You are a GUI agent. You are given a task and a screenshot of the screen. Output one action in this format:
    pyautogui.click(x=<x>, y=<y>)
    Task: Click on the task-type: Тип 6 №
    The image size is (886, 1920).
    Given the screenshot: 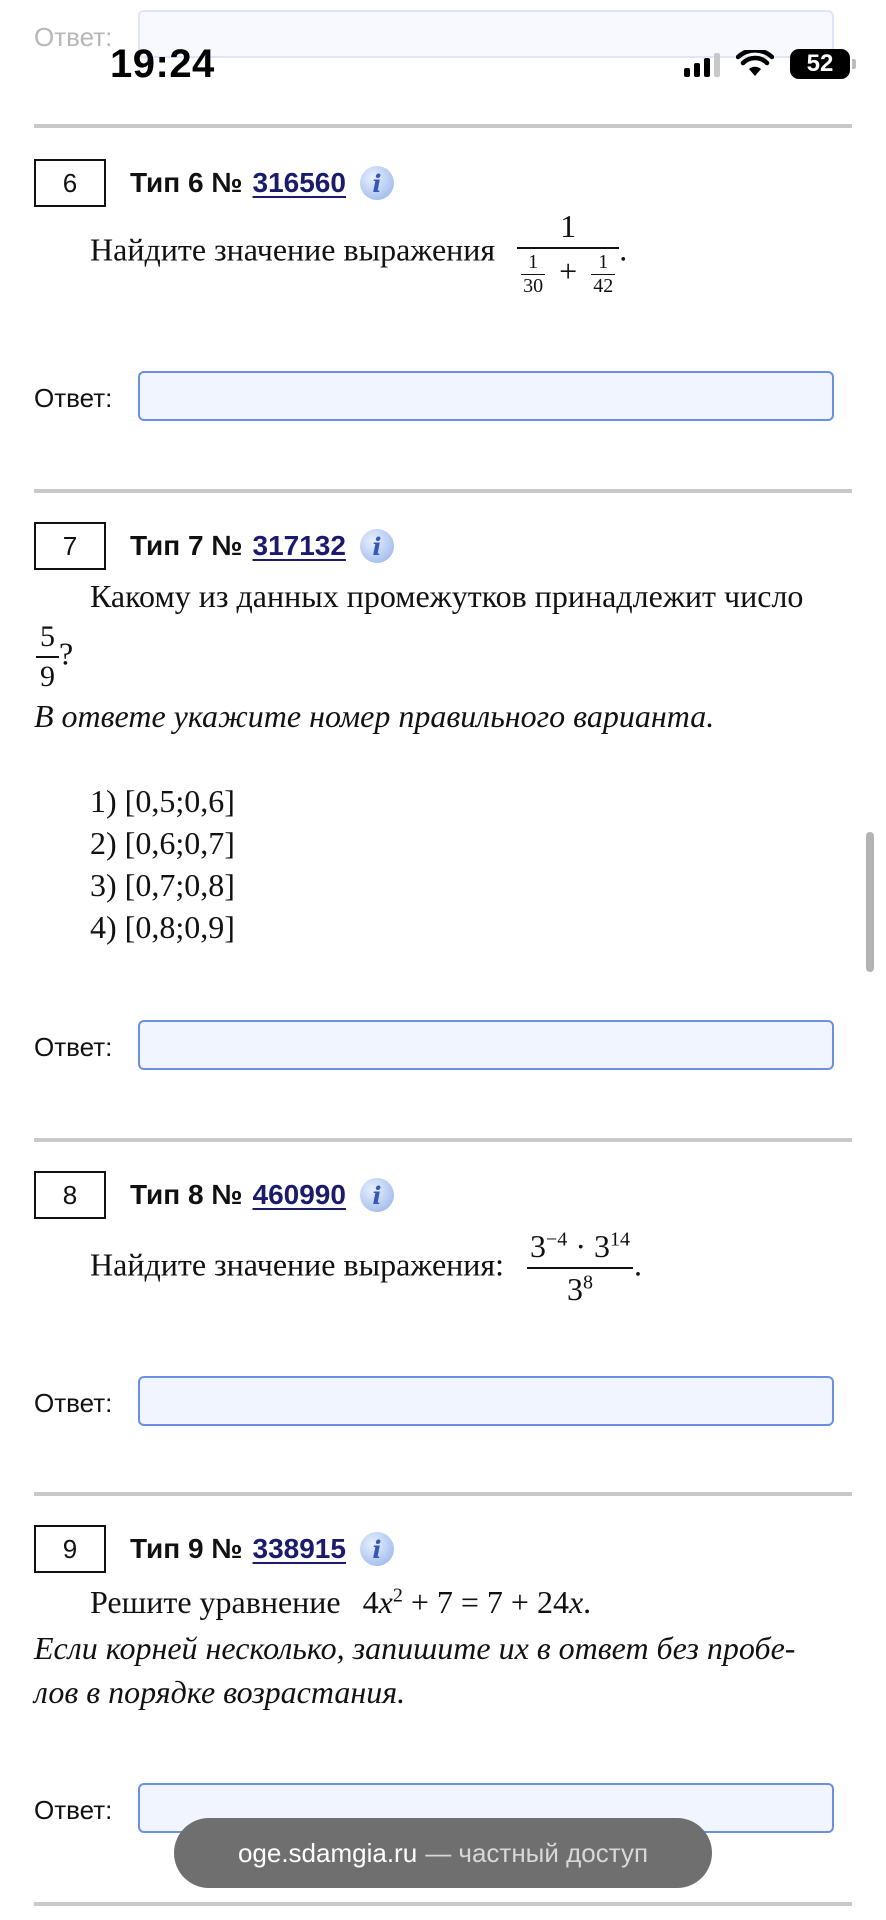 What is the action you would take?
    pyautogui.click(x=186, y=182)
    